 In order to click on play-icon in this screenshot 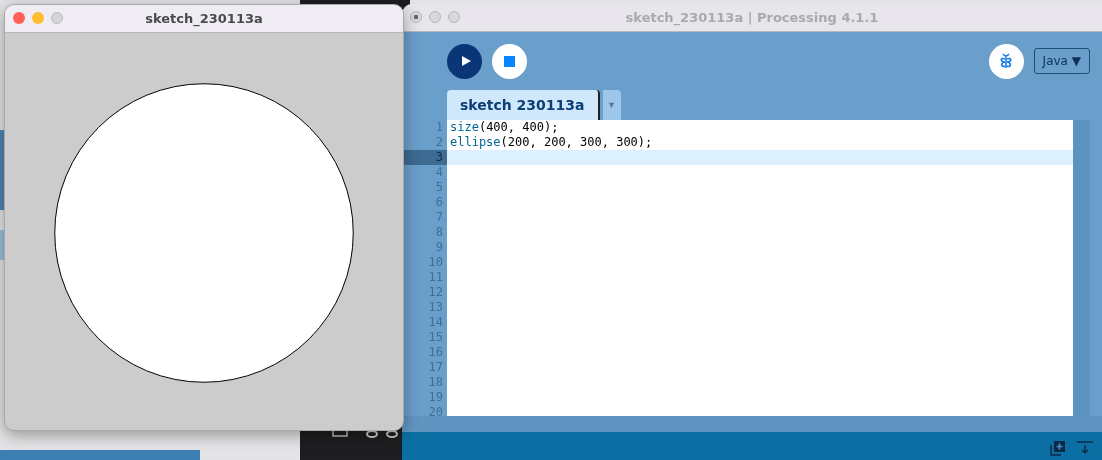, I will do `click(466, 61)`.